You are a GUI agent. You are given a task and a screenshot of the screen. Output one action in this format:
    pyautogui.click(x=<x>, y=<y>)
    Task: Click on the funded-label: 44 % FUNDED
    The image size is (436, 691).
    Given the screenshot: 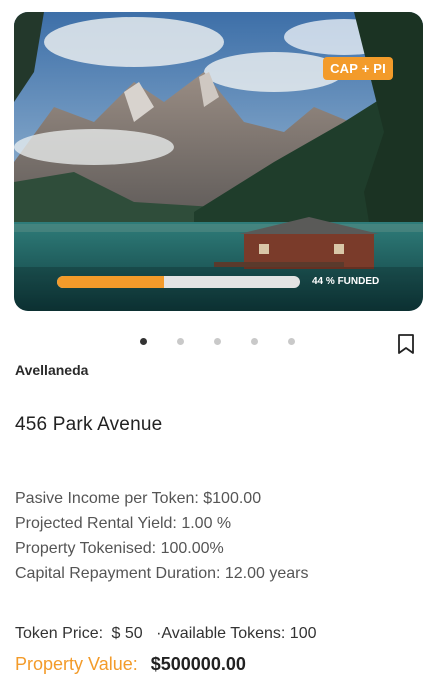 What is the action you would take?
    pyautogui.click(x=346, y=281)
    